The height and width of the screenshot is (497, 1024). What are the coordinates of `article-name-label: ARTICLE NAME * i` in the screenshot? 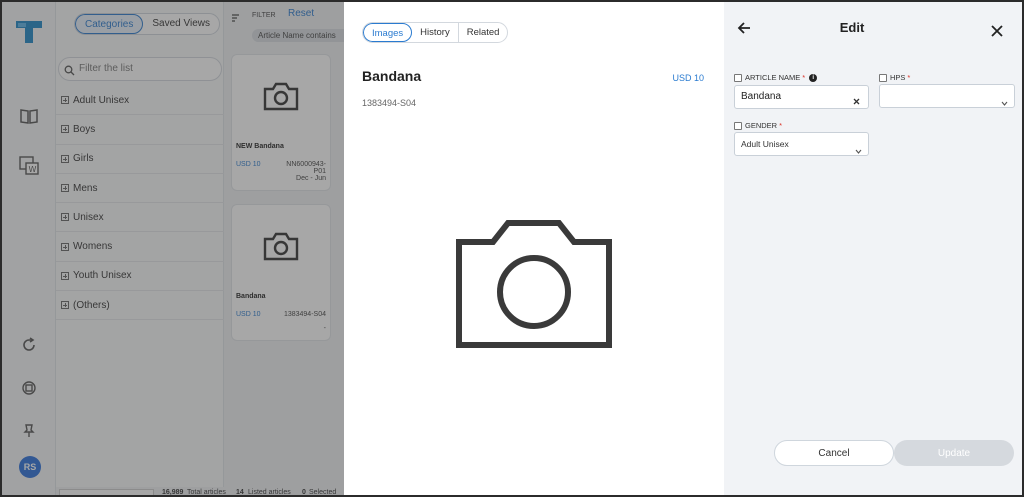 It's located at (776, 77).